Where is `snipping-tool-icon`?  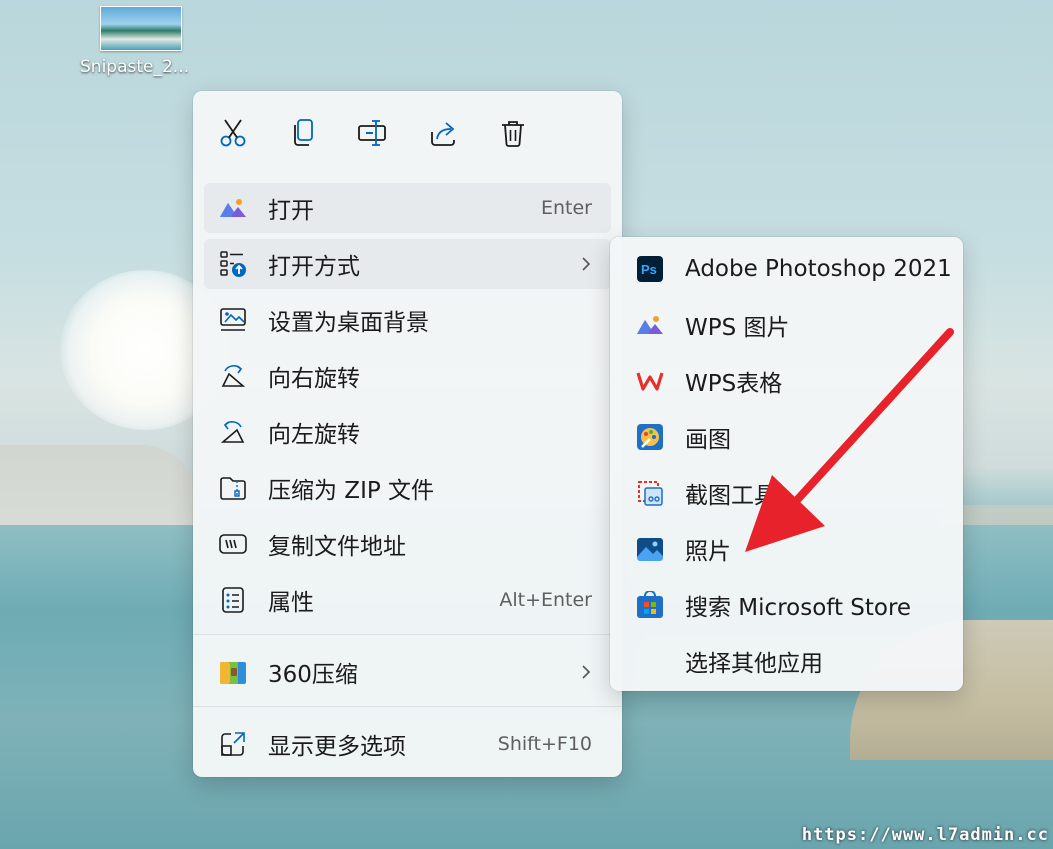 snipping-tool-icon is located at coordinates (650, 493).